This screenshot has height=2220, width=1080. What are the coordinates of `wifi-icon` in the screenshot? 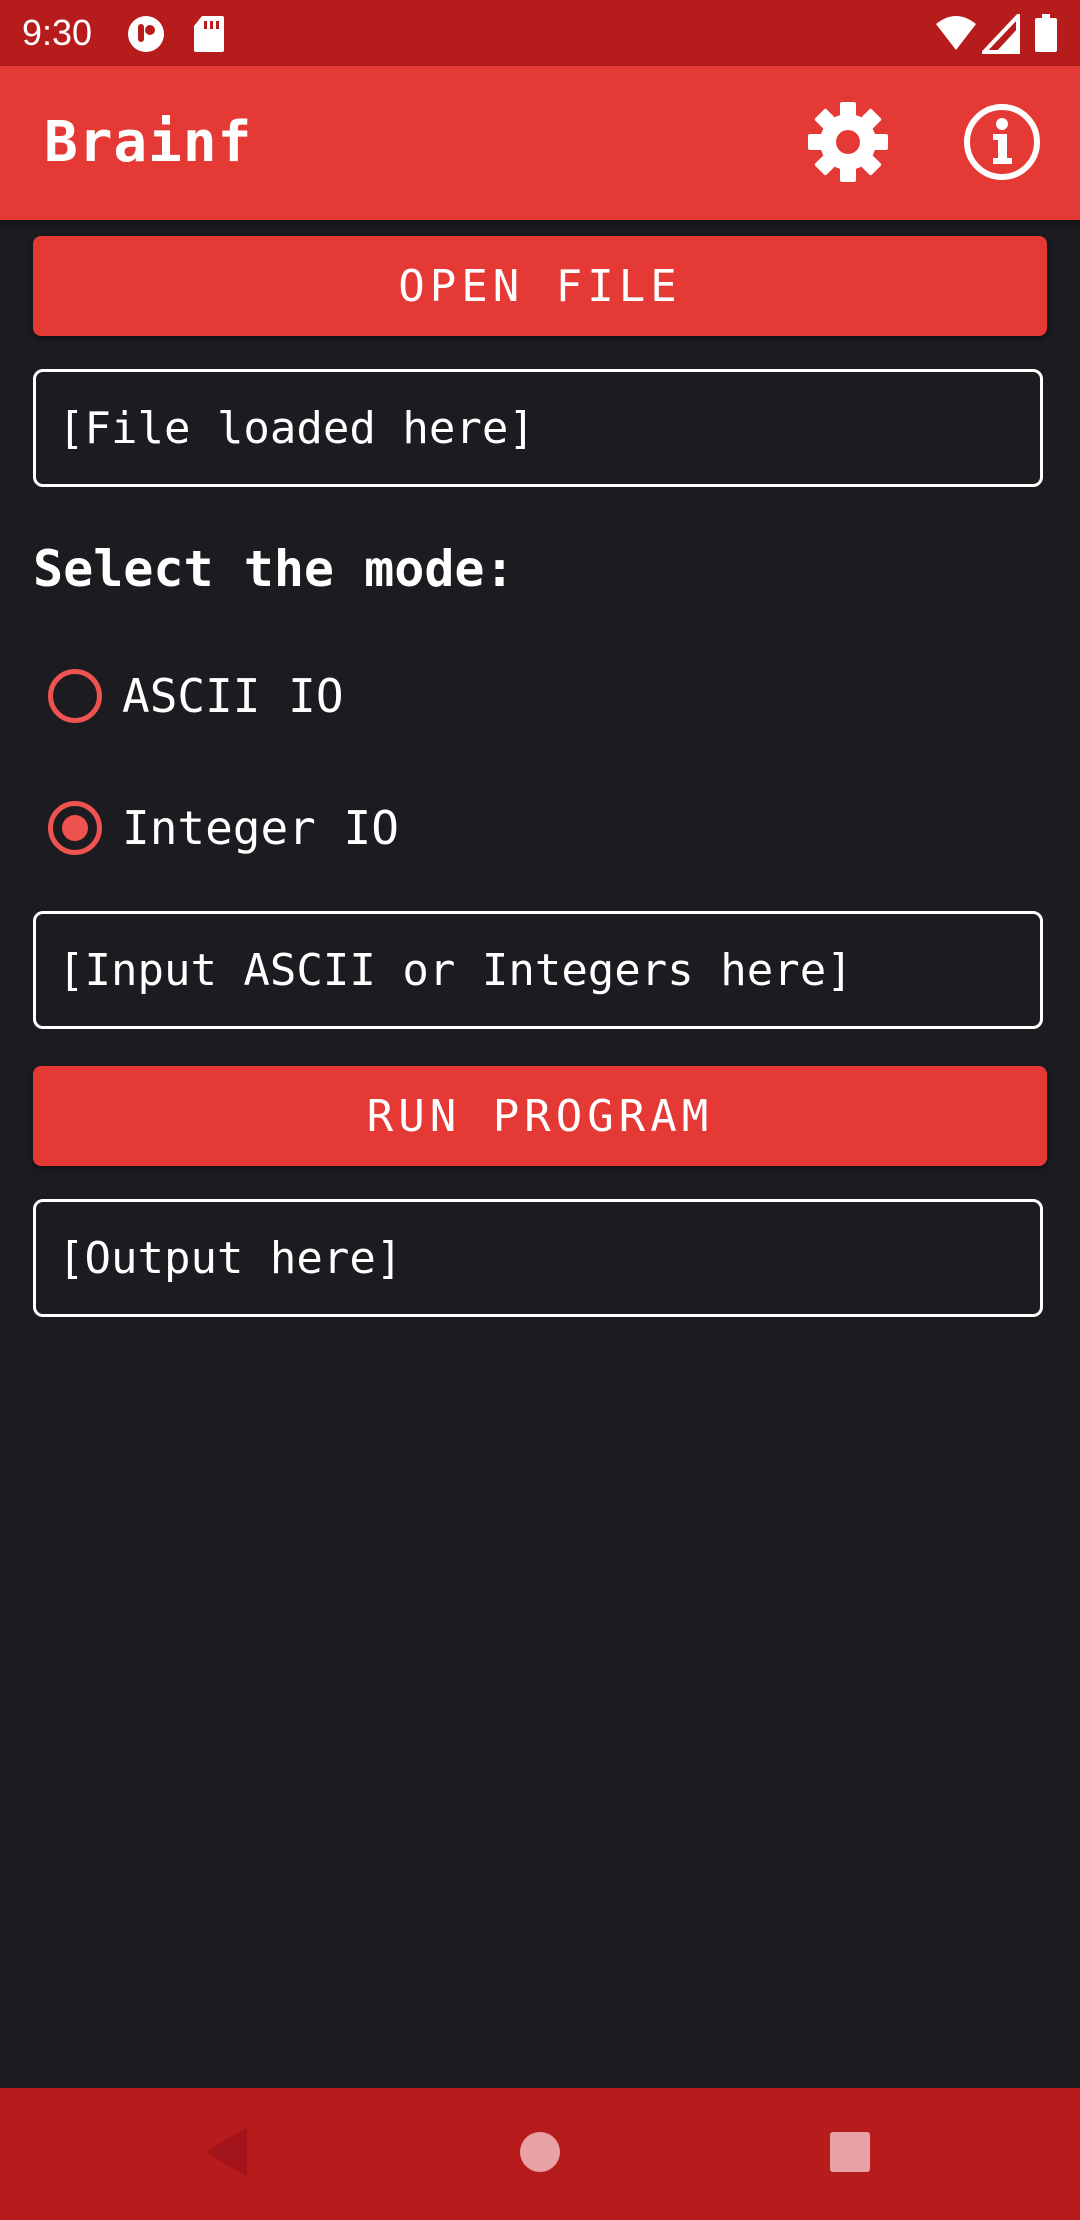 It's located at (956, 34).